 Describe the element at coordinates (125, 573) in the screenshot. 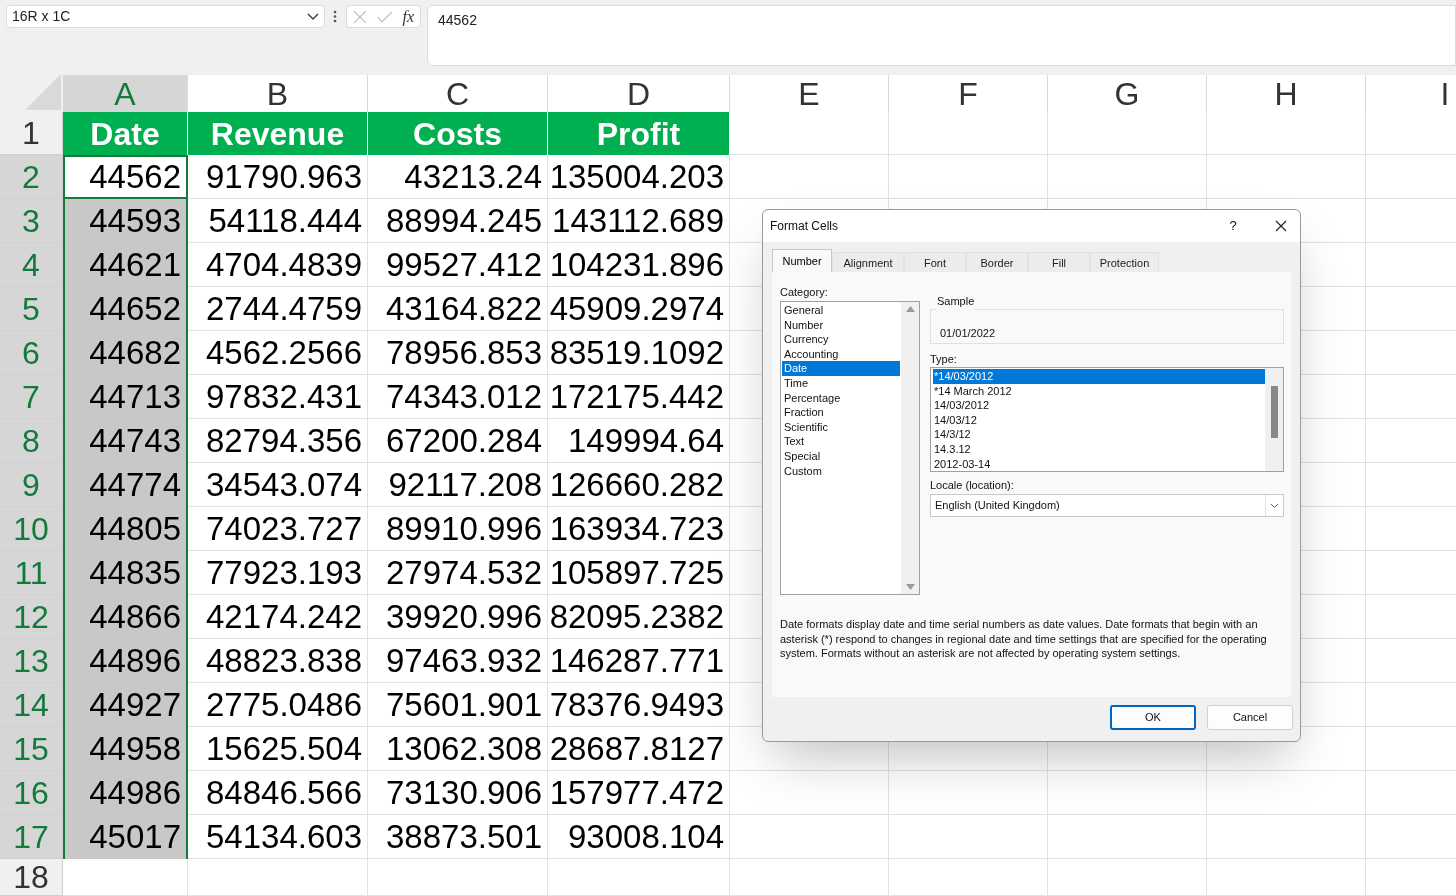

I see `table-cell: 44835` at that location.